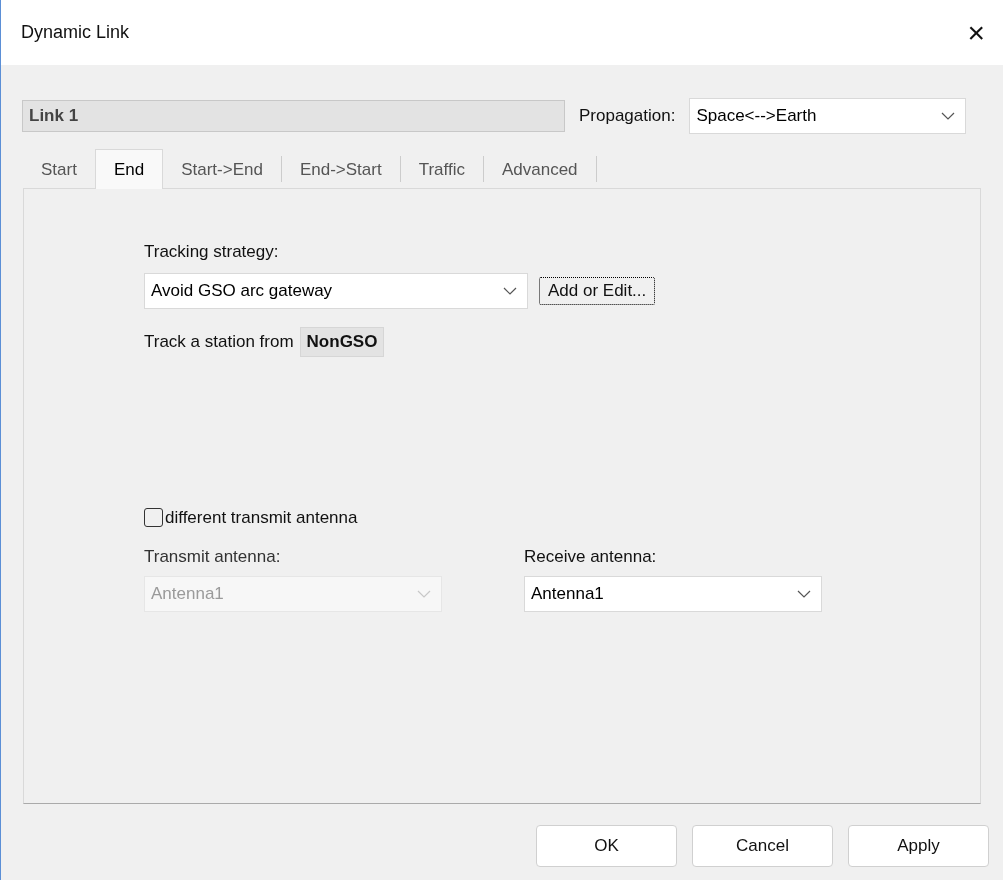 The width and height of the screenshot is (1003, 880). What do you see at coordinates (219, 341) in the screenshot?
I see `track-from-label: Track a station from` at bounding box center [219, 341].